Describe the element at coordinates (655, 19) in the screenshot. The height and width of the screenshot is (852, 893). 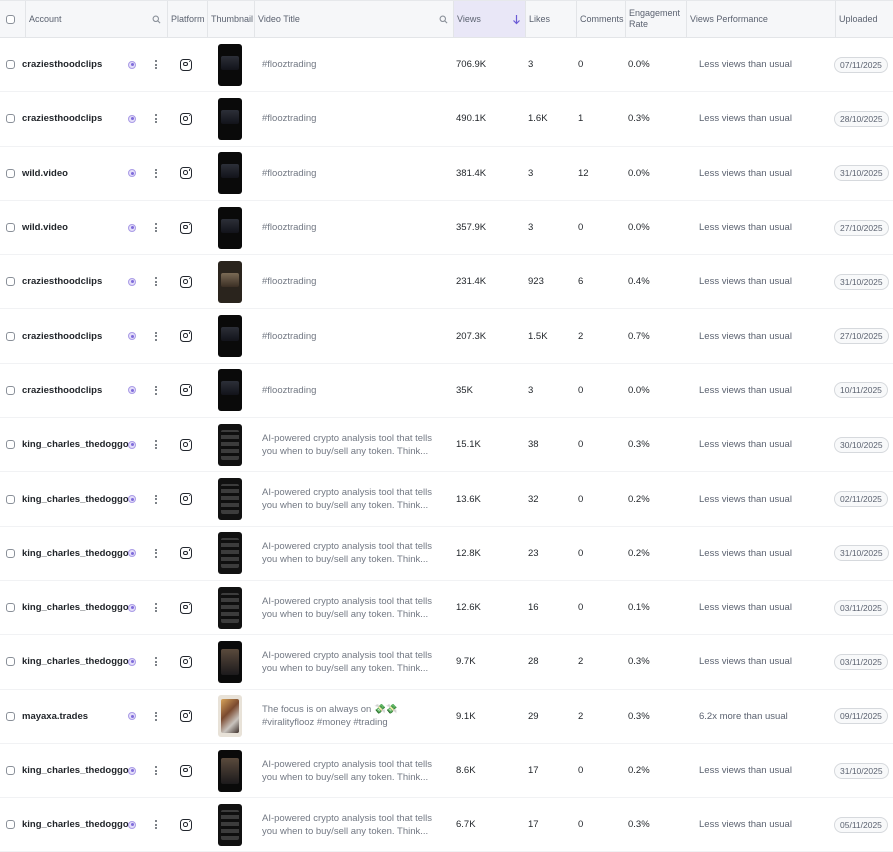
I see `col-engagement-rate: Engagement Rate` at that location.